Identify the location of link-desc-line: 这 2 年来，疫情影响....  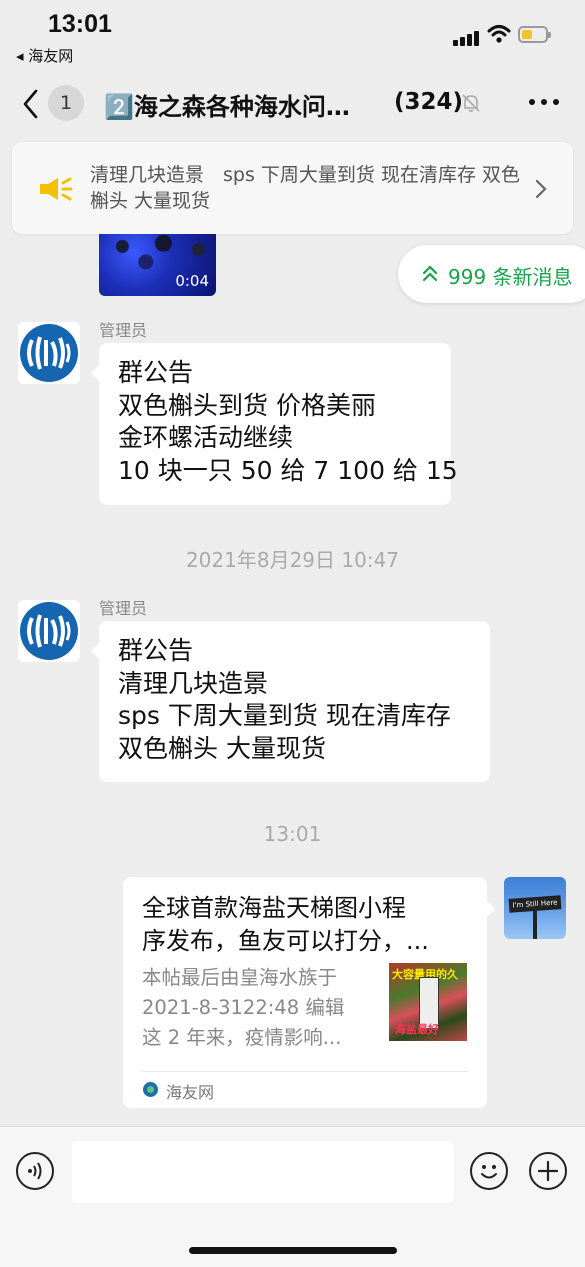
(242, 1037).